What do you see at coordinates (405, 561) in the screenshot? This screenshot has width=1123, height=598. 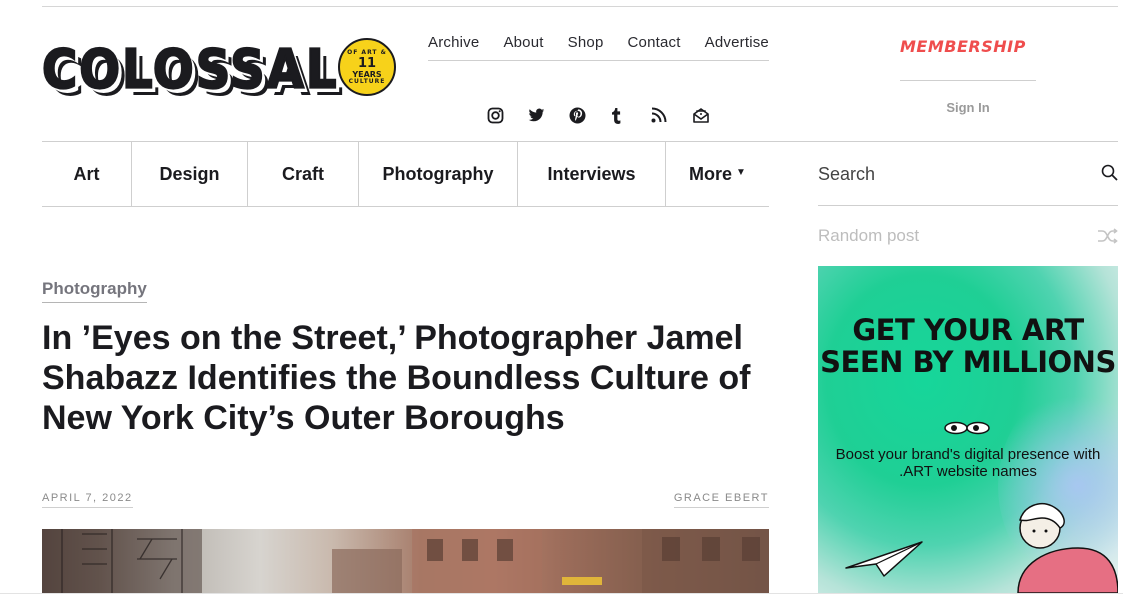 I see `article-hero-image` at bounding box center [405, 561].